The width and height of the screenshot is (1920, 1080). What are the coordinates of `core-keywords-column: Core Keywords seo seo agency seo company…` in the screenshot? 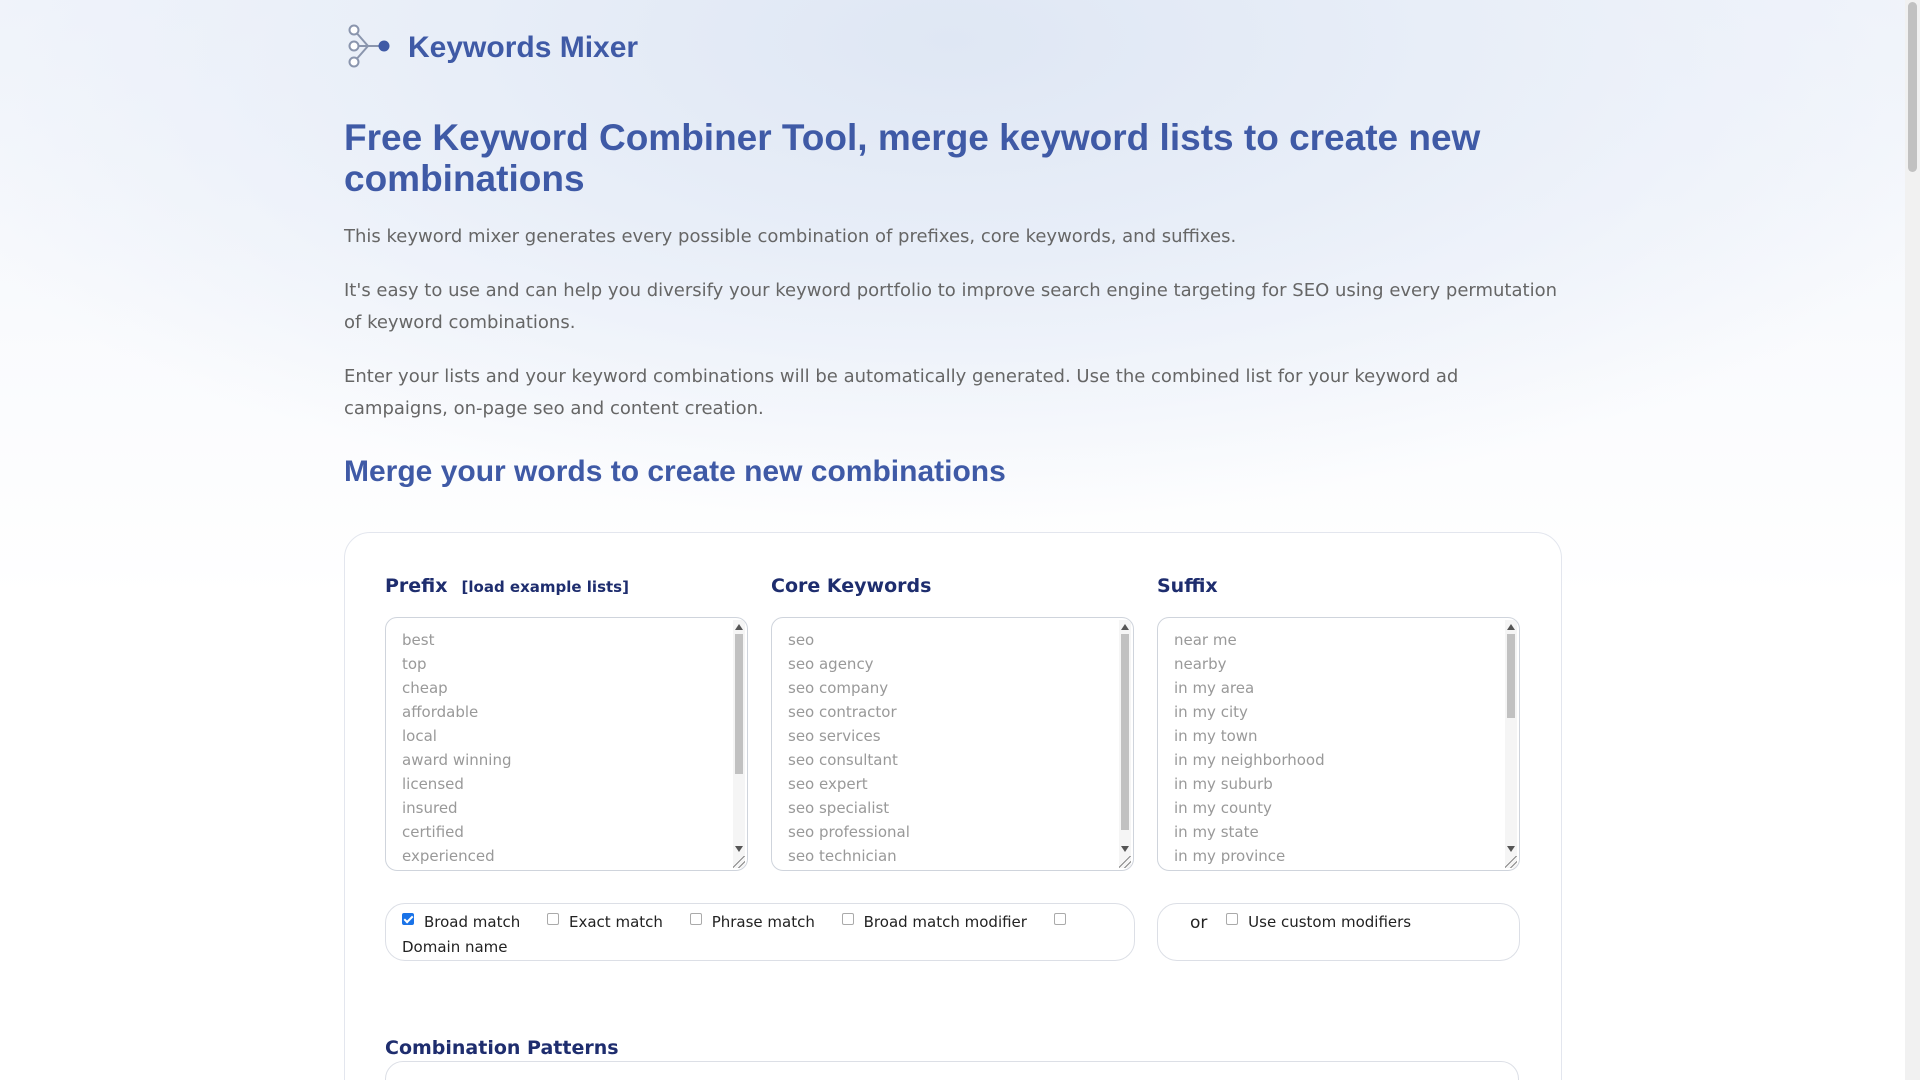 It's located at (952, 723).